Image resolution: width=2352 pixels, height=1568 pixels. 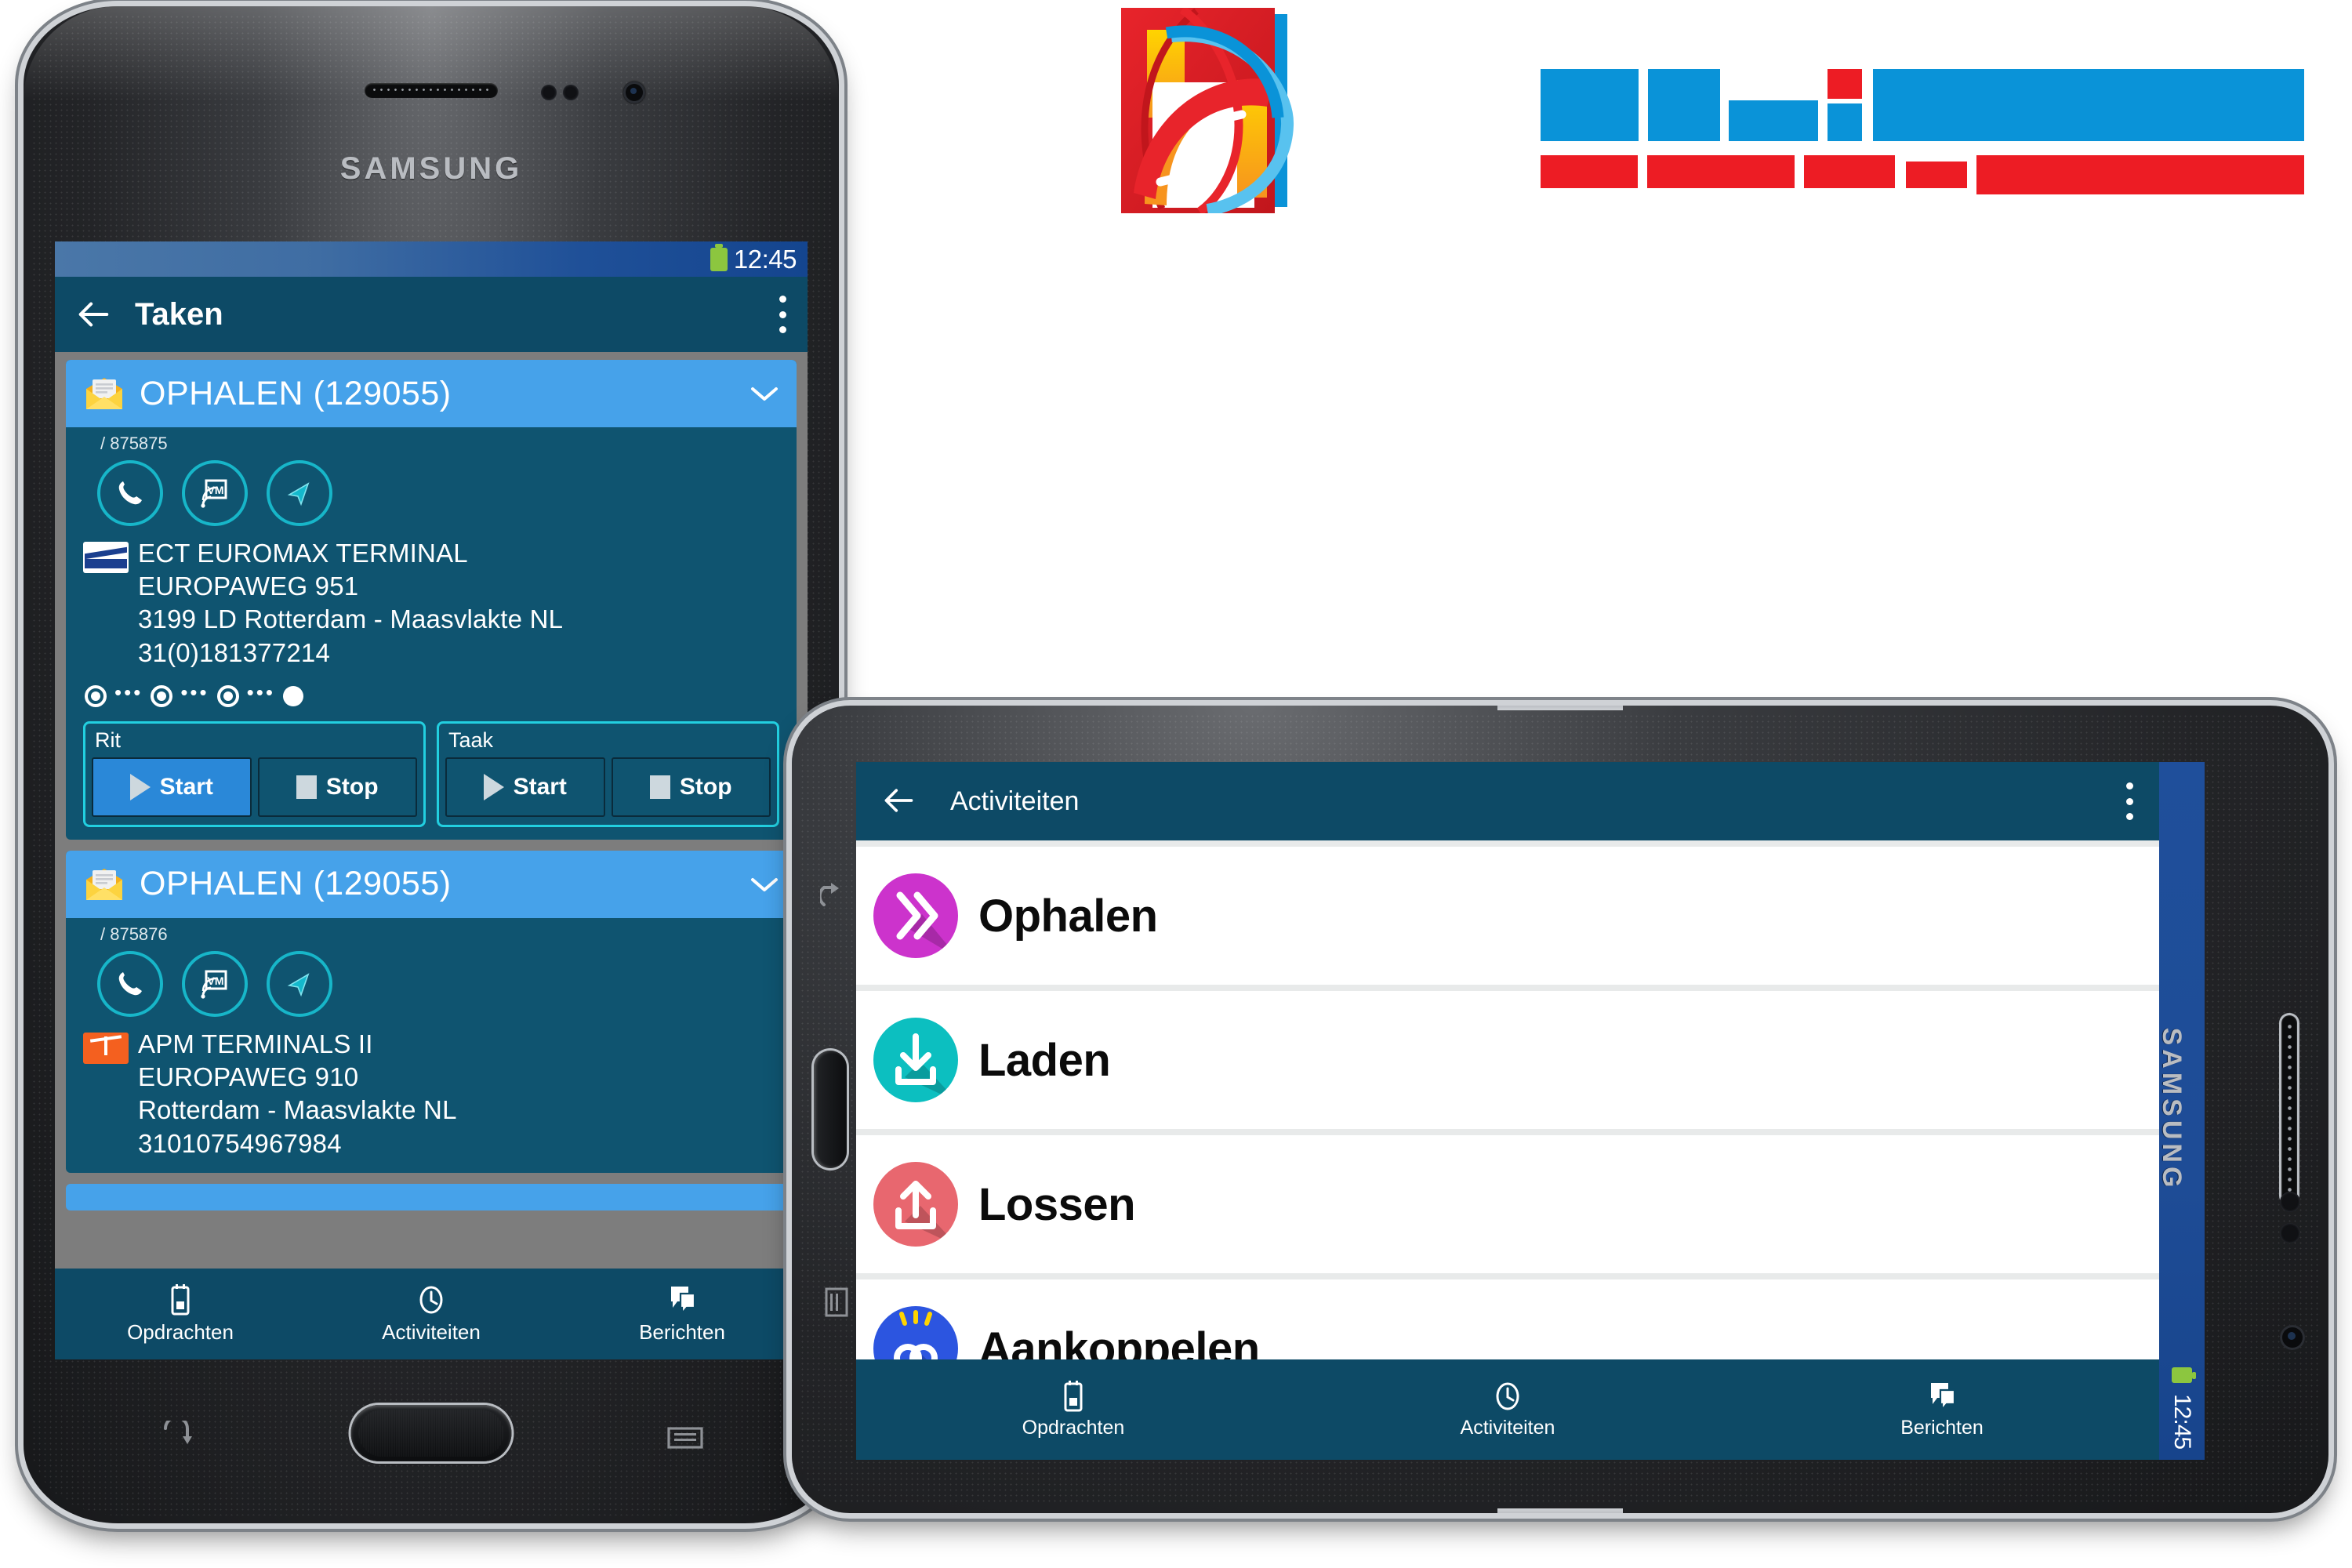 I want to click on rit-control-group: Rit Start Stop, so click(x=254, y=773).